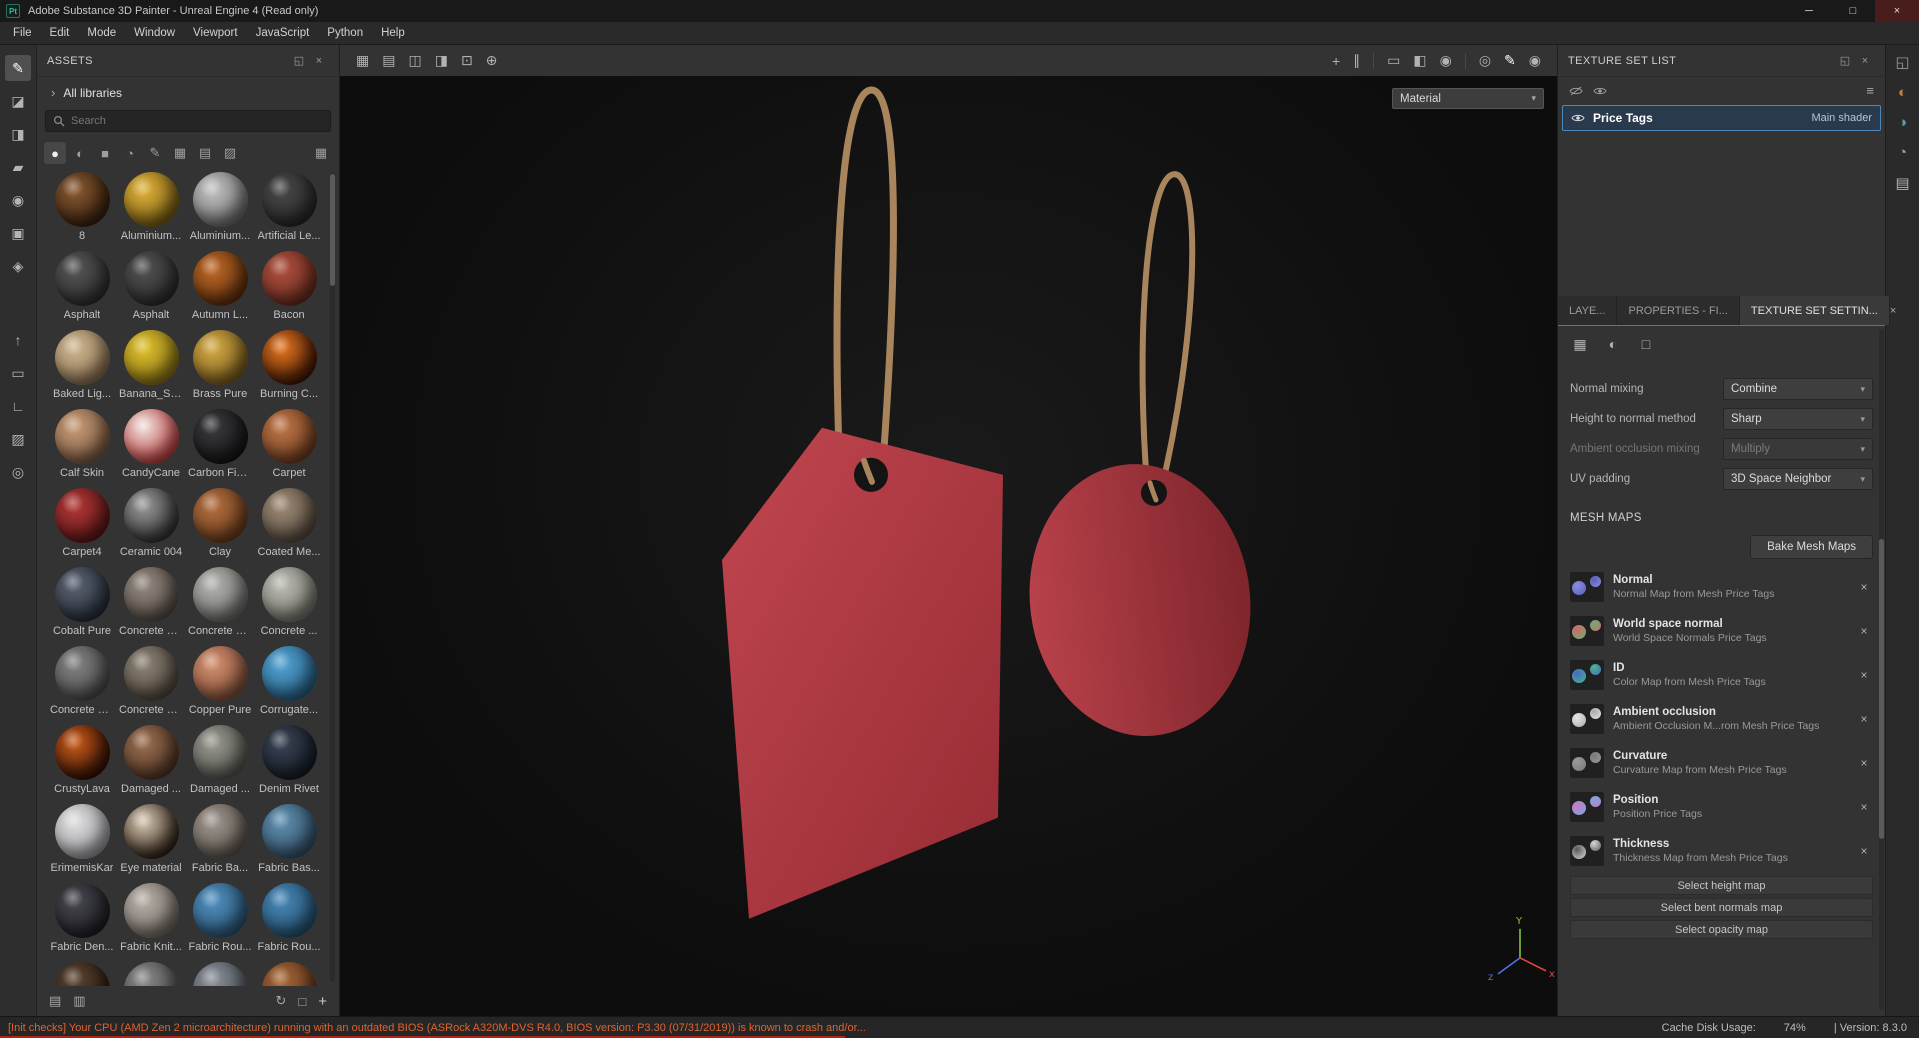 This screenshot has width=1919, height=1038. Describe the element at coordinates (18, 200) in the screenshot. I see `smudge-tool-icon: ◉` at that location.